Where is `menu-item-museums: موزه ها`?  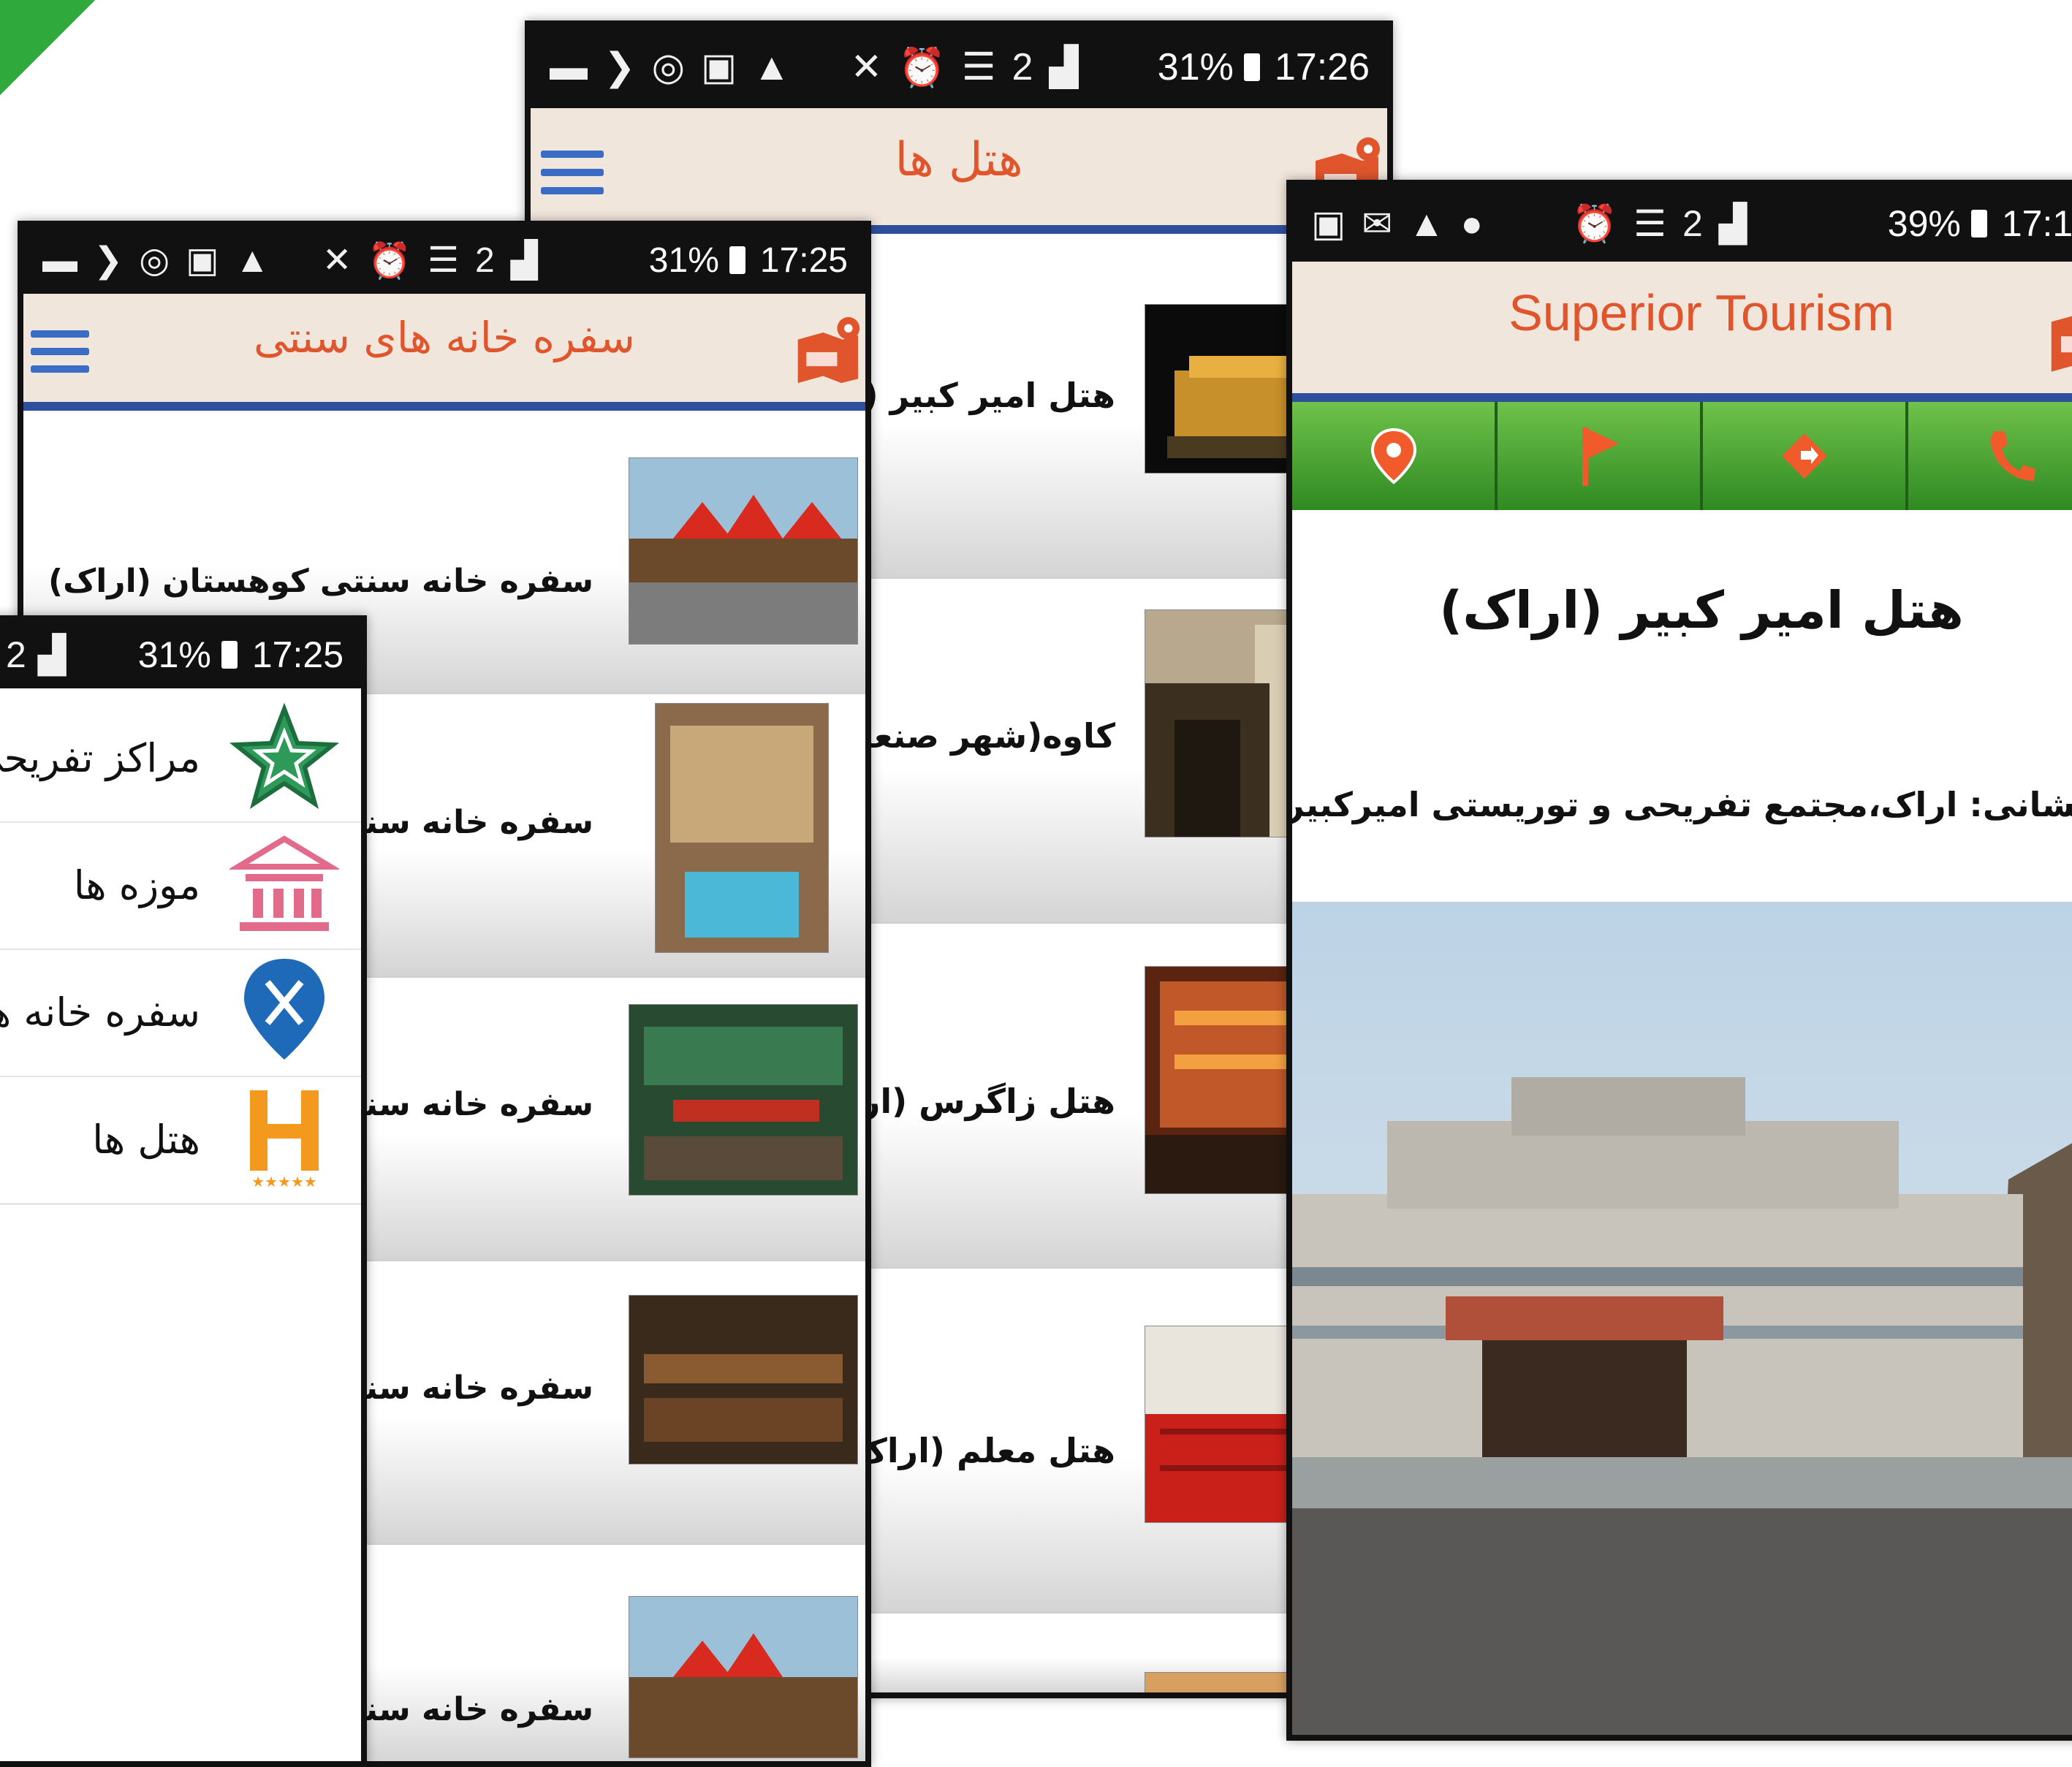
menu-item-museums: موزه ها is located at coordinates (180, 887).